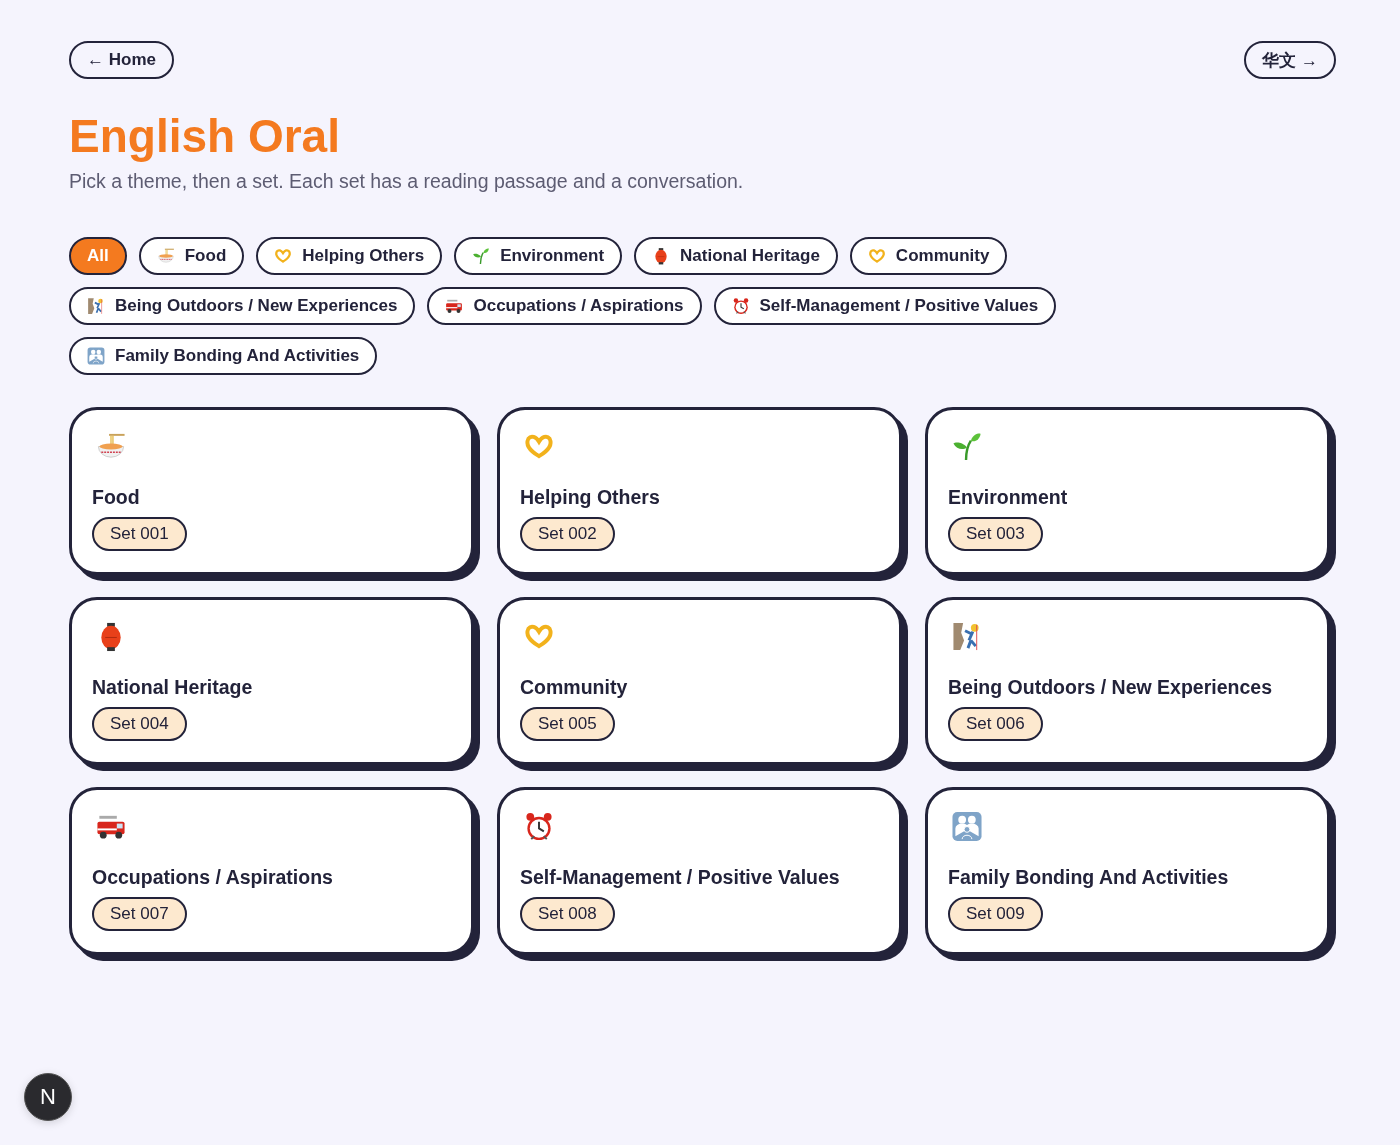 This screenshot has width=1400, height=1145. Describe the element at coordinates (48, 1097) in the screenshot. I see `dev-badge: N` at that location.